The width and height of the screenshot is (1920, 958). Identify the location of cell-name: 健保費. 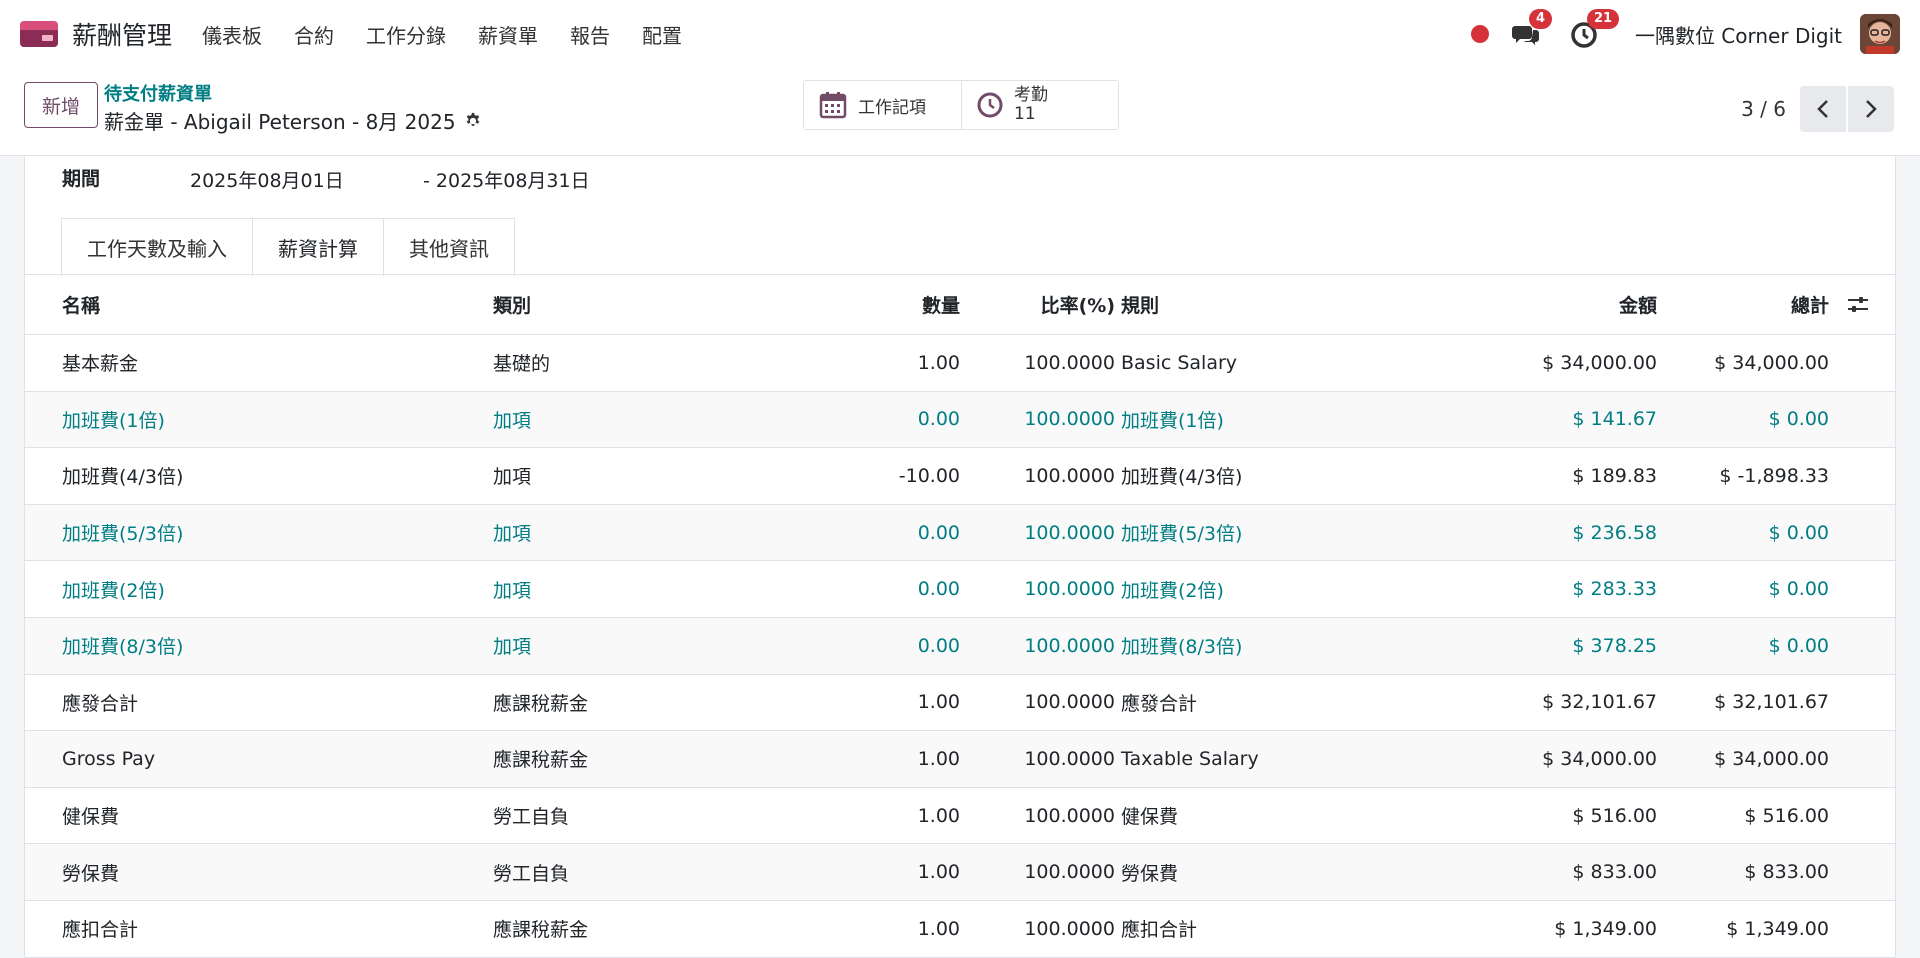
(91, 817).